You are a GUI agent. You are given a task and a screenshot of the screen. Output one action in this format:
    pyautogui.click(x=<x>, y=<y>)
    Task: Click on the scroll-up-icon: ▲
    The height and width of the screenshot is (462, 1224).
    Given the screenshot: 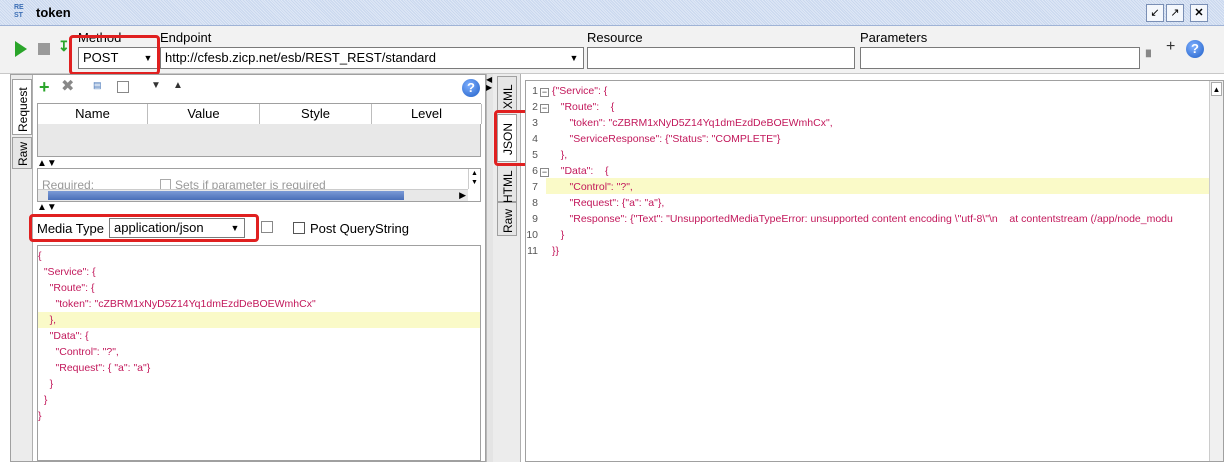 What is the action you would take?
    pyautogui.click(x=1216, y=89)
    